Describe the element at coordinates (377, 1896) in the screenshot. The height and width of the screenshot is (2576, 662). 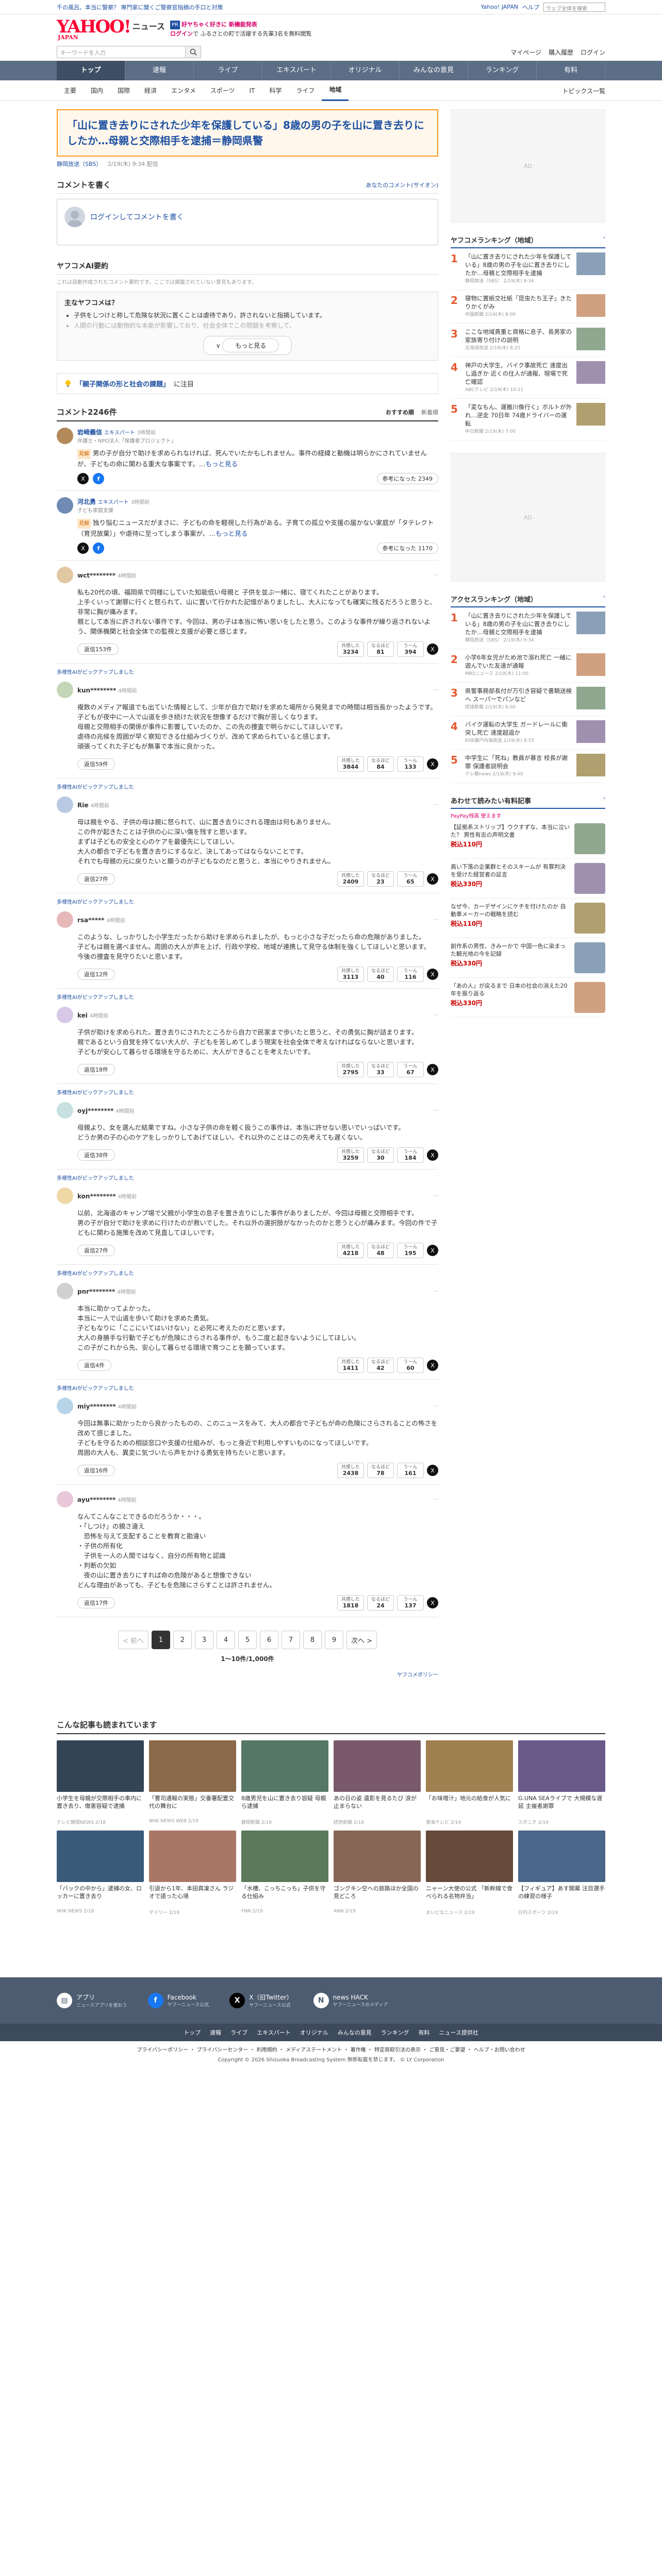
I see `article-card-title: ゴングキン空への旅路ほか全国の見どころ` at that location.